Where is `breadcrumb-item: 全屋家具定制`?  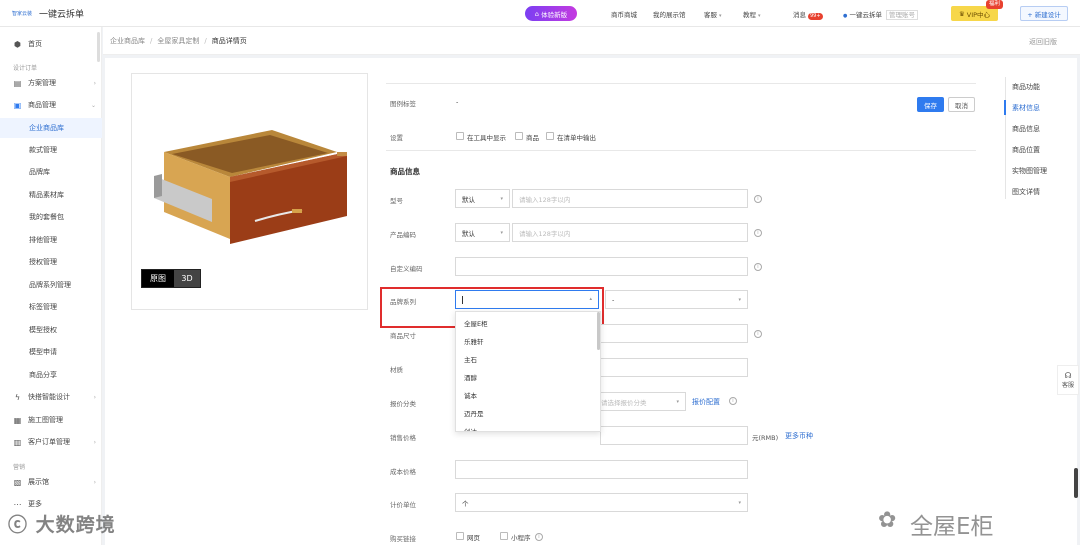
breadcrumb-item: 全屋家具定制 is located at coordinates (178, 41).